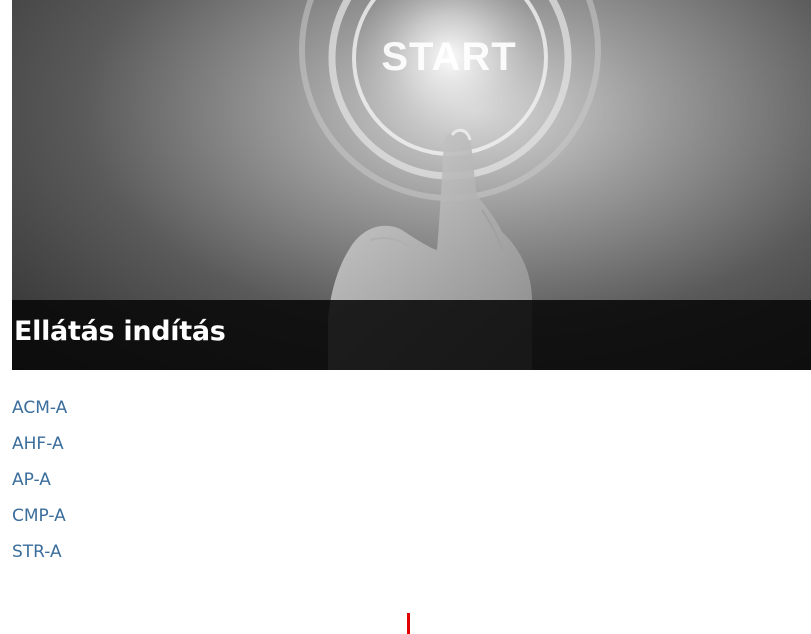 This screenshot has width=811, height=634. I want to click on link-list: ACM-A AHF-A AP-A CMP-A STR-A, so click(39, 480).